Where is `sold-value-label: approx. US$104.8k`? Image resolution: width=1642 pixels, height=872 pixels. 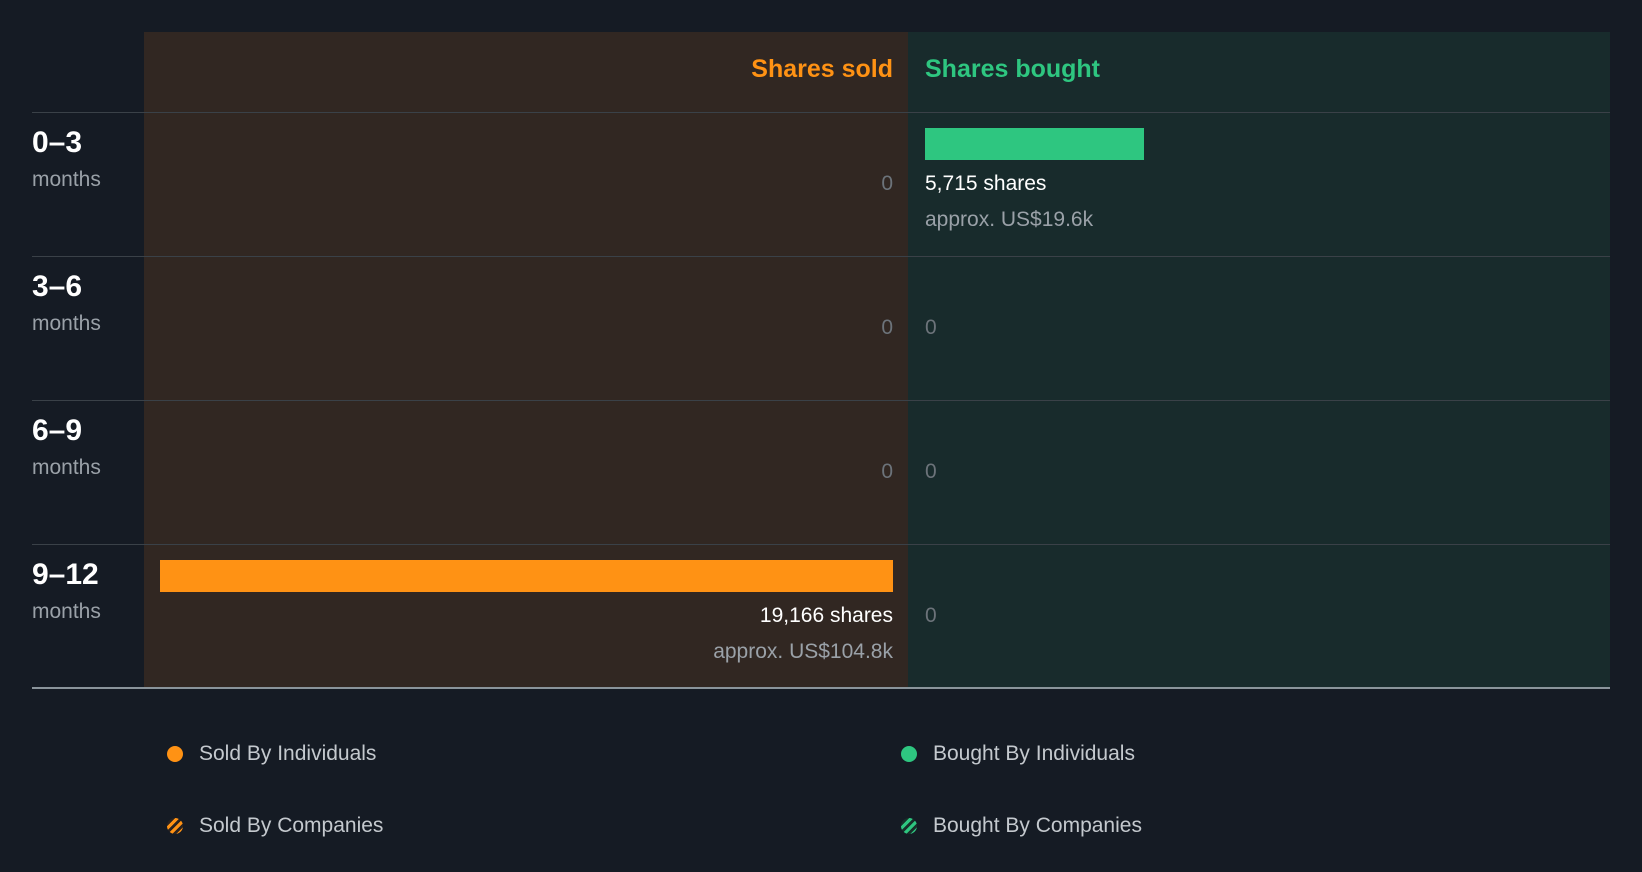
sold-value-label: approx. US$104.8k is located at coordinates (803, 651).